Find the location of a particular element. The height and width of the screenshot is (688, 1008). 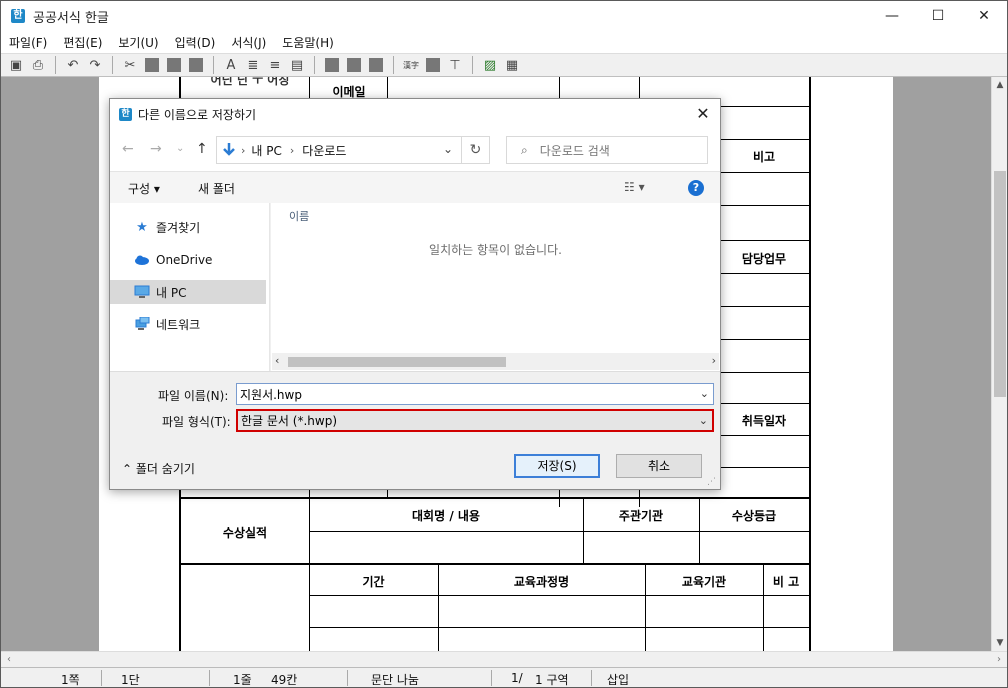

cell-institution: 교육기관 is located at coordinates (704, 582).